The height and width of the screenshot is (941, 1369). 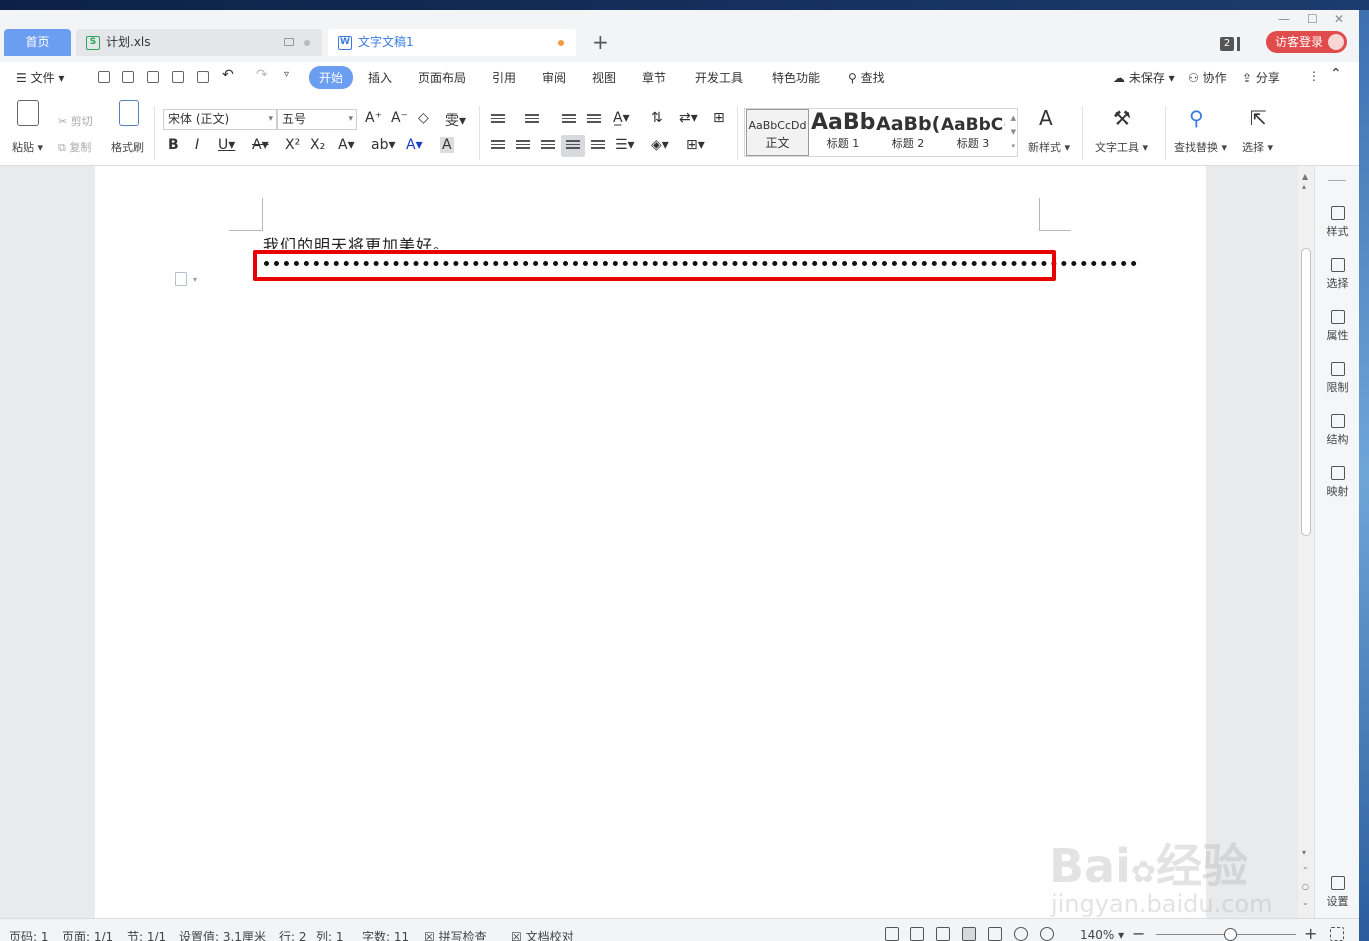 What do you see at coordinates (317, 145) in the screenshot?
I see `subscript-icon: X₂` at bounding box center [317, 145].